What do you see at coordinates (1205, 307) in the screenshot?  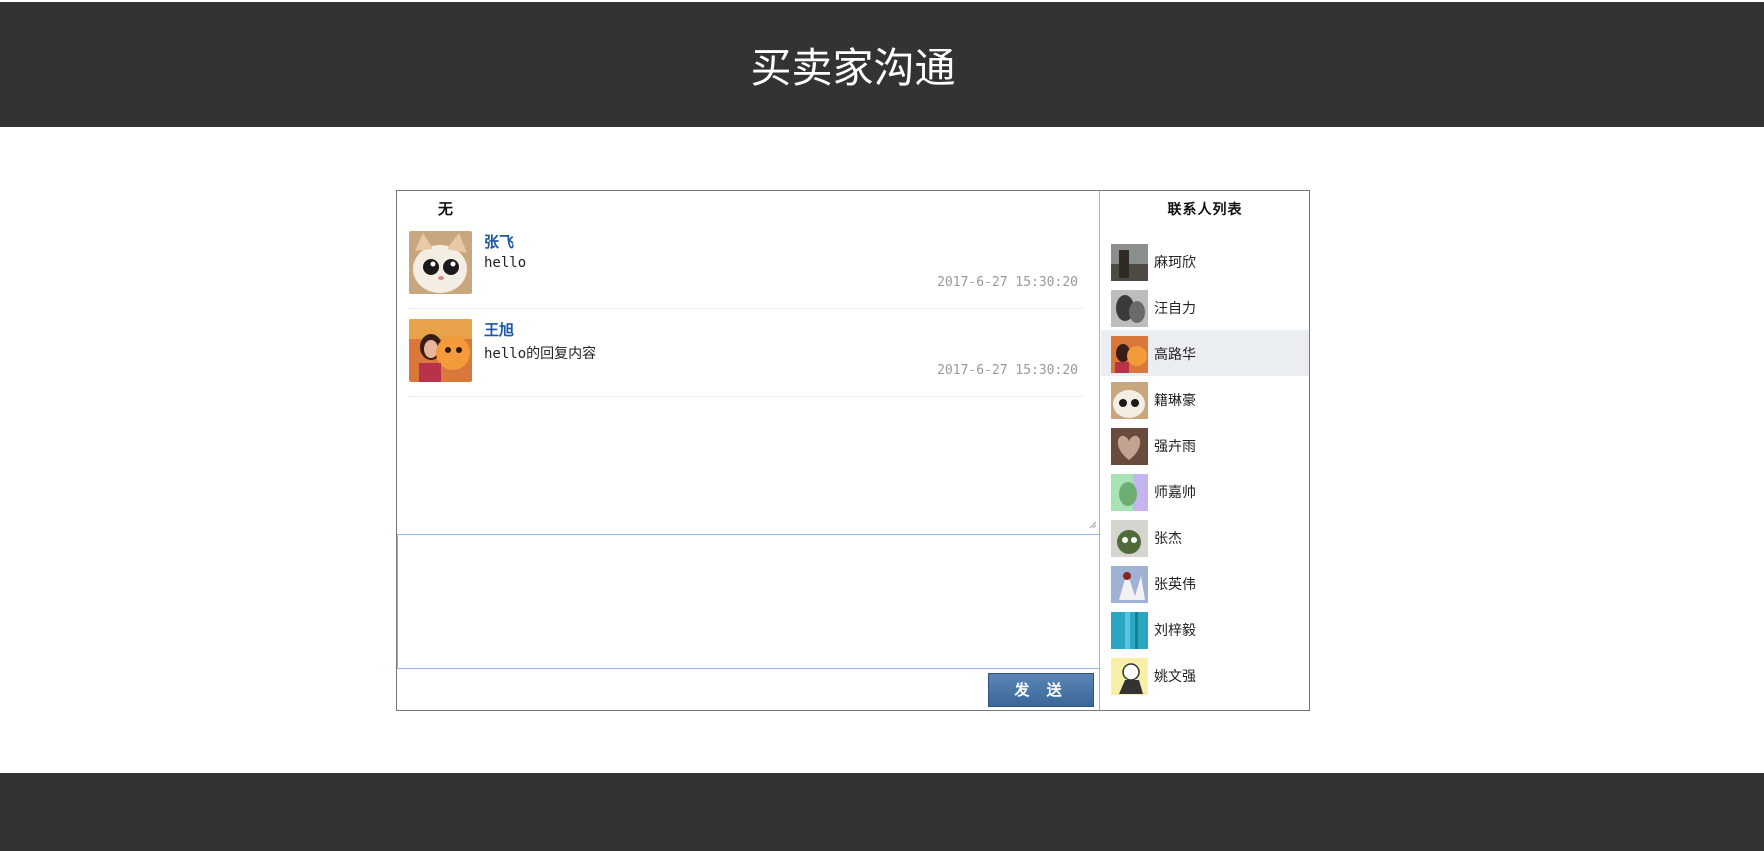 I see `contact-item: 汪自力` at bounding box center [1205, 307].